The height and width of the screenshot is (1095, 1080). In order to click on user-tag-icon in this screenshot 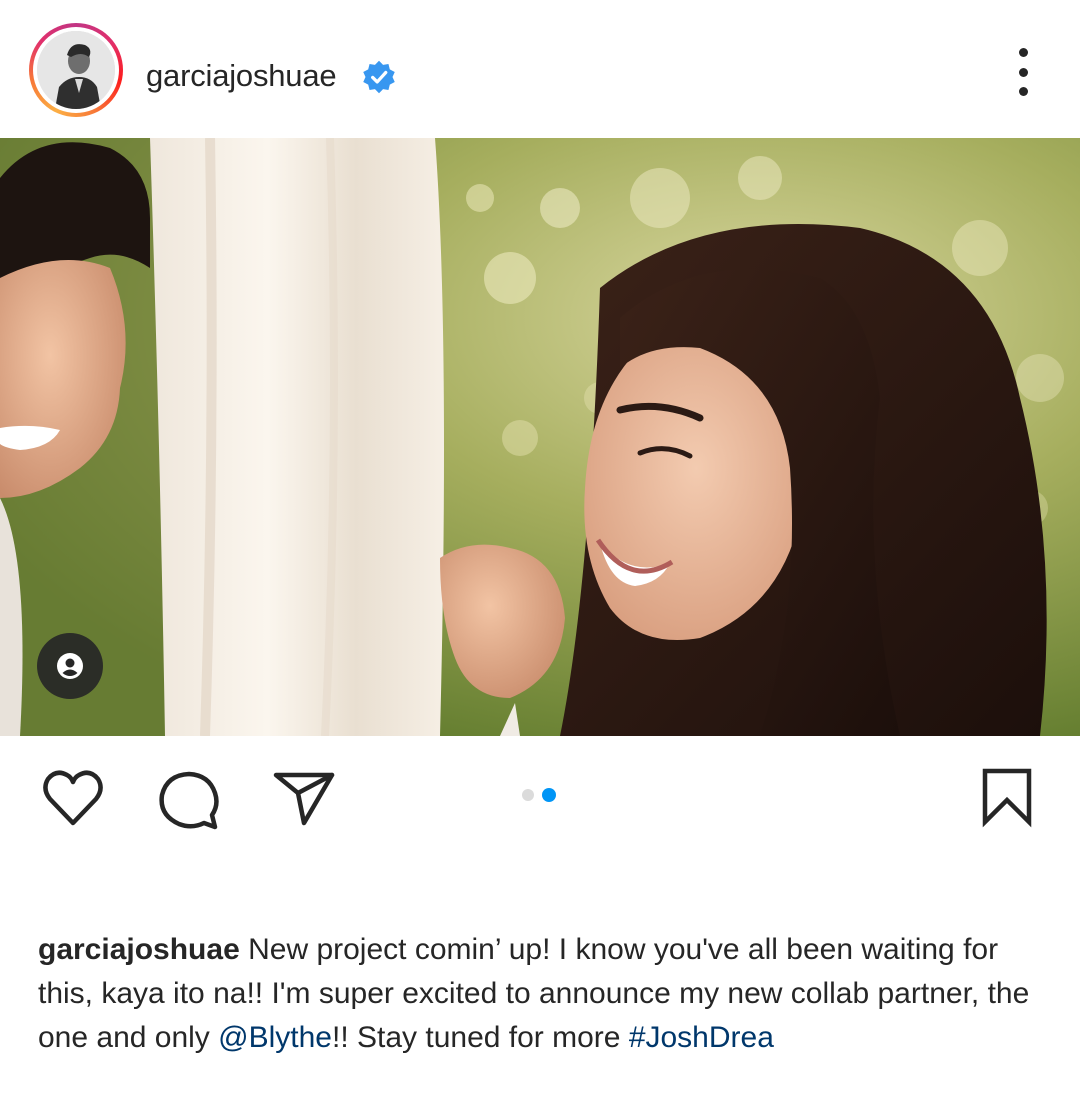, I will do `click(70, 666)`.